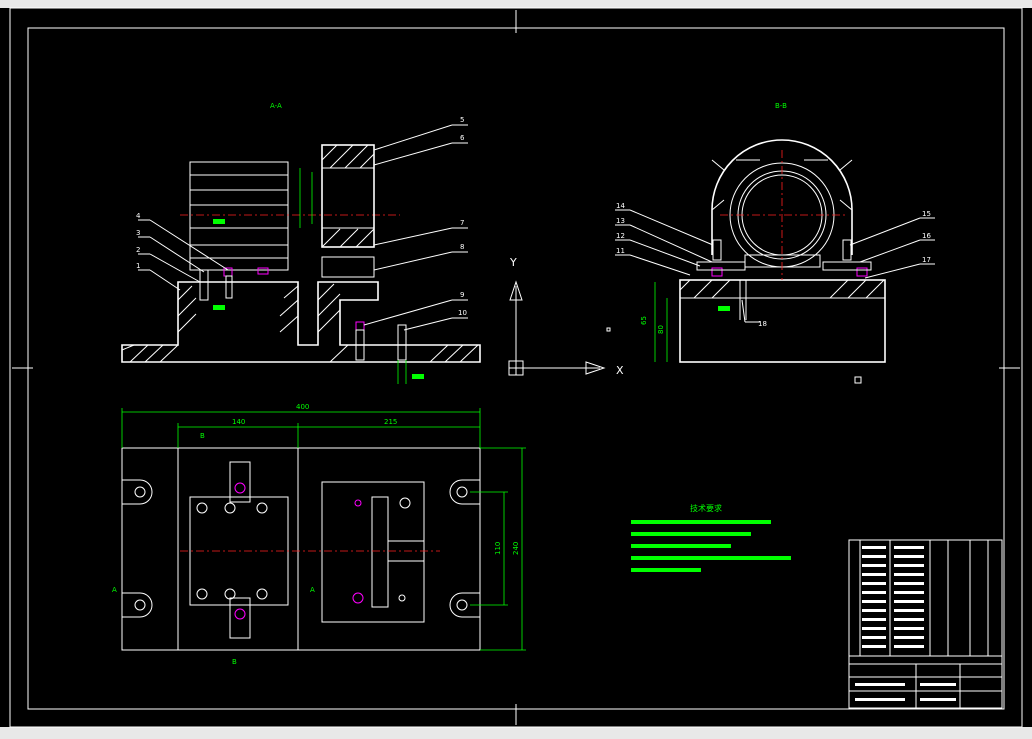 This screenshot has width=1032, height=739. I want to click on view-label-a: A-A, so click(276, 106).